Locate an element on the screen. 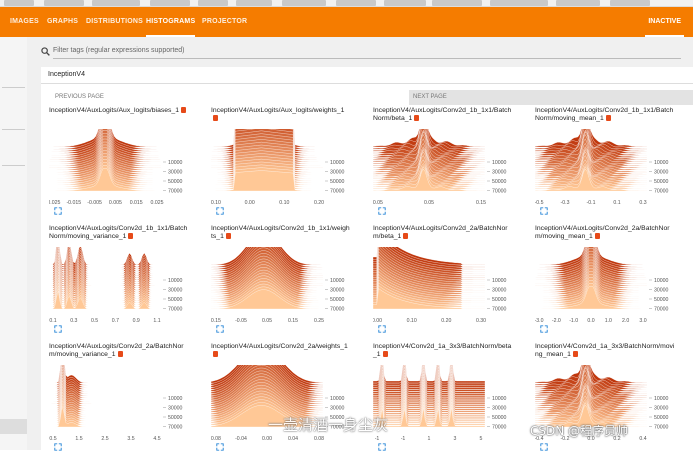  x-tick-label: -0.015 is located at coordinates (73, 203).